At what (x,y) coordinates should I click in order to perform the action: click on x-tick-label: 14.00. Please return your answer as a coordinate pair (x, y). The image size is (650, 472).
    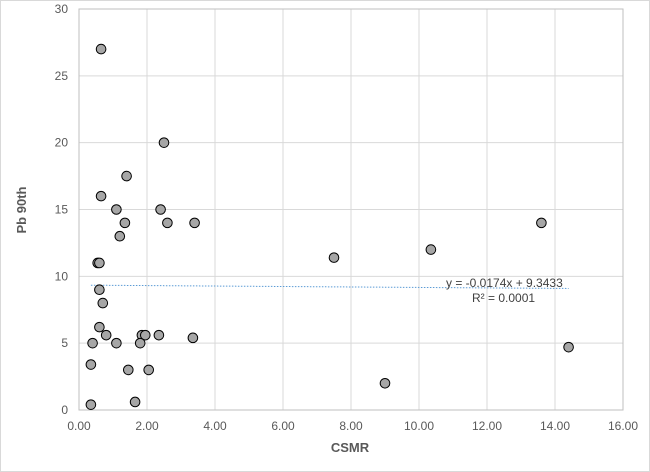
    Looking at the image, I should click on (555, 426).